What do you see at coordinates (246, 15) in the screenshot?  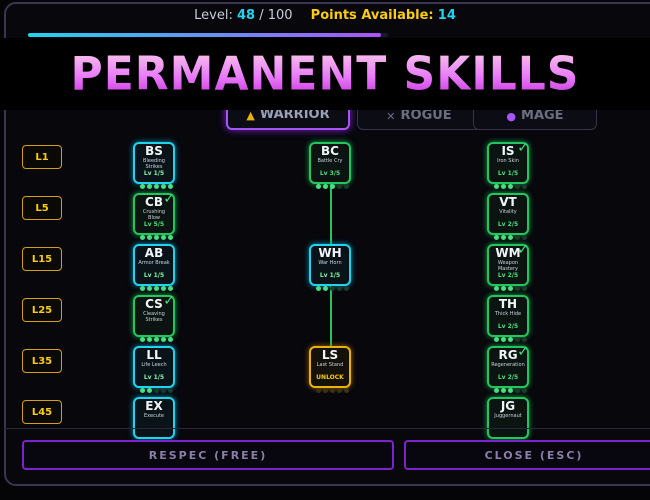 I see `level-current: 48` at bounding box center [246, 15].